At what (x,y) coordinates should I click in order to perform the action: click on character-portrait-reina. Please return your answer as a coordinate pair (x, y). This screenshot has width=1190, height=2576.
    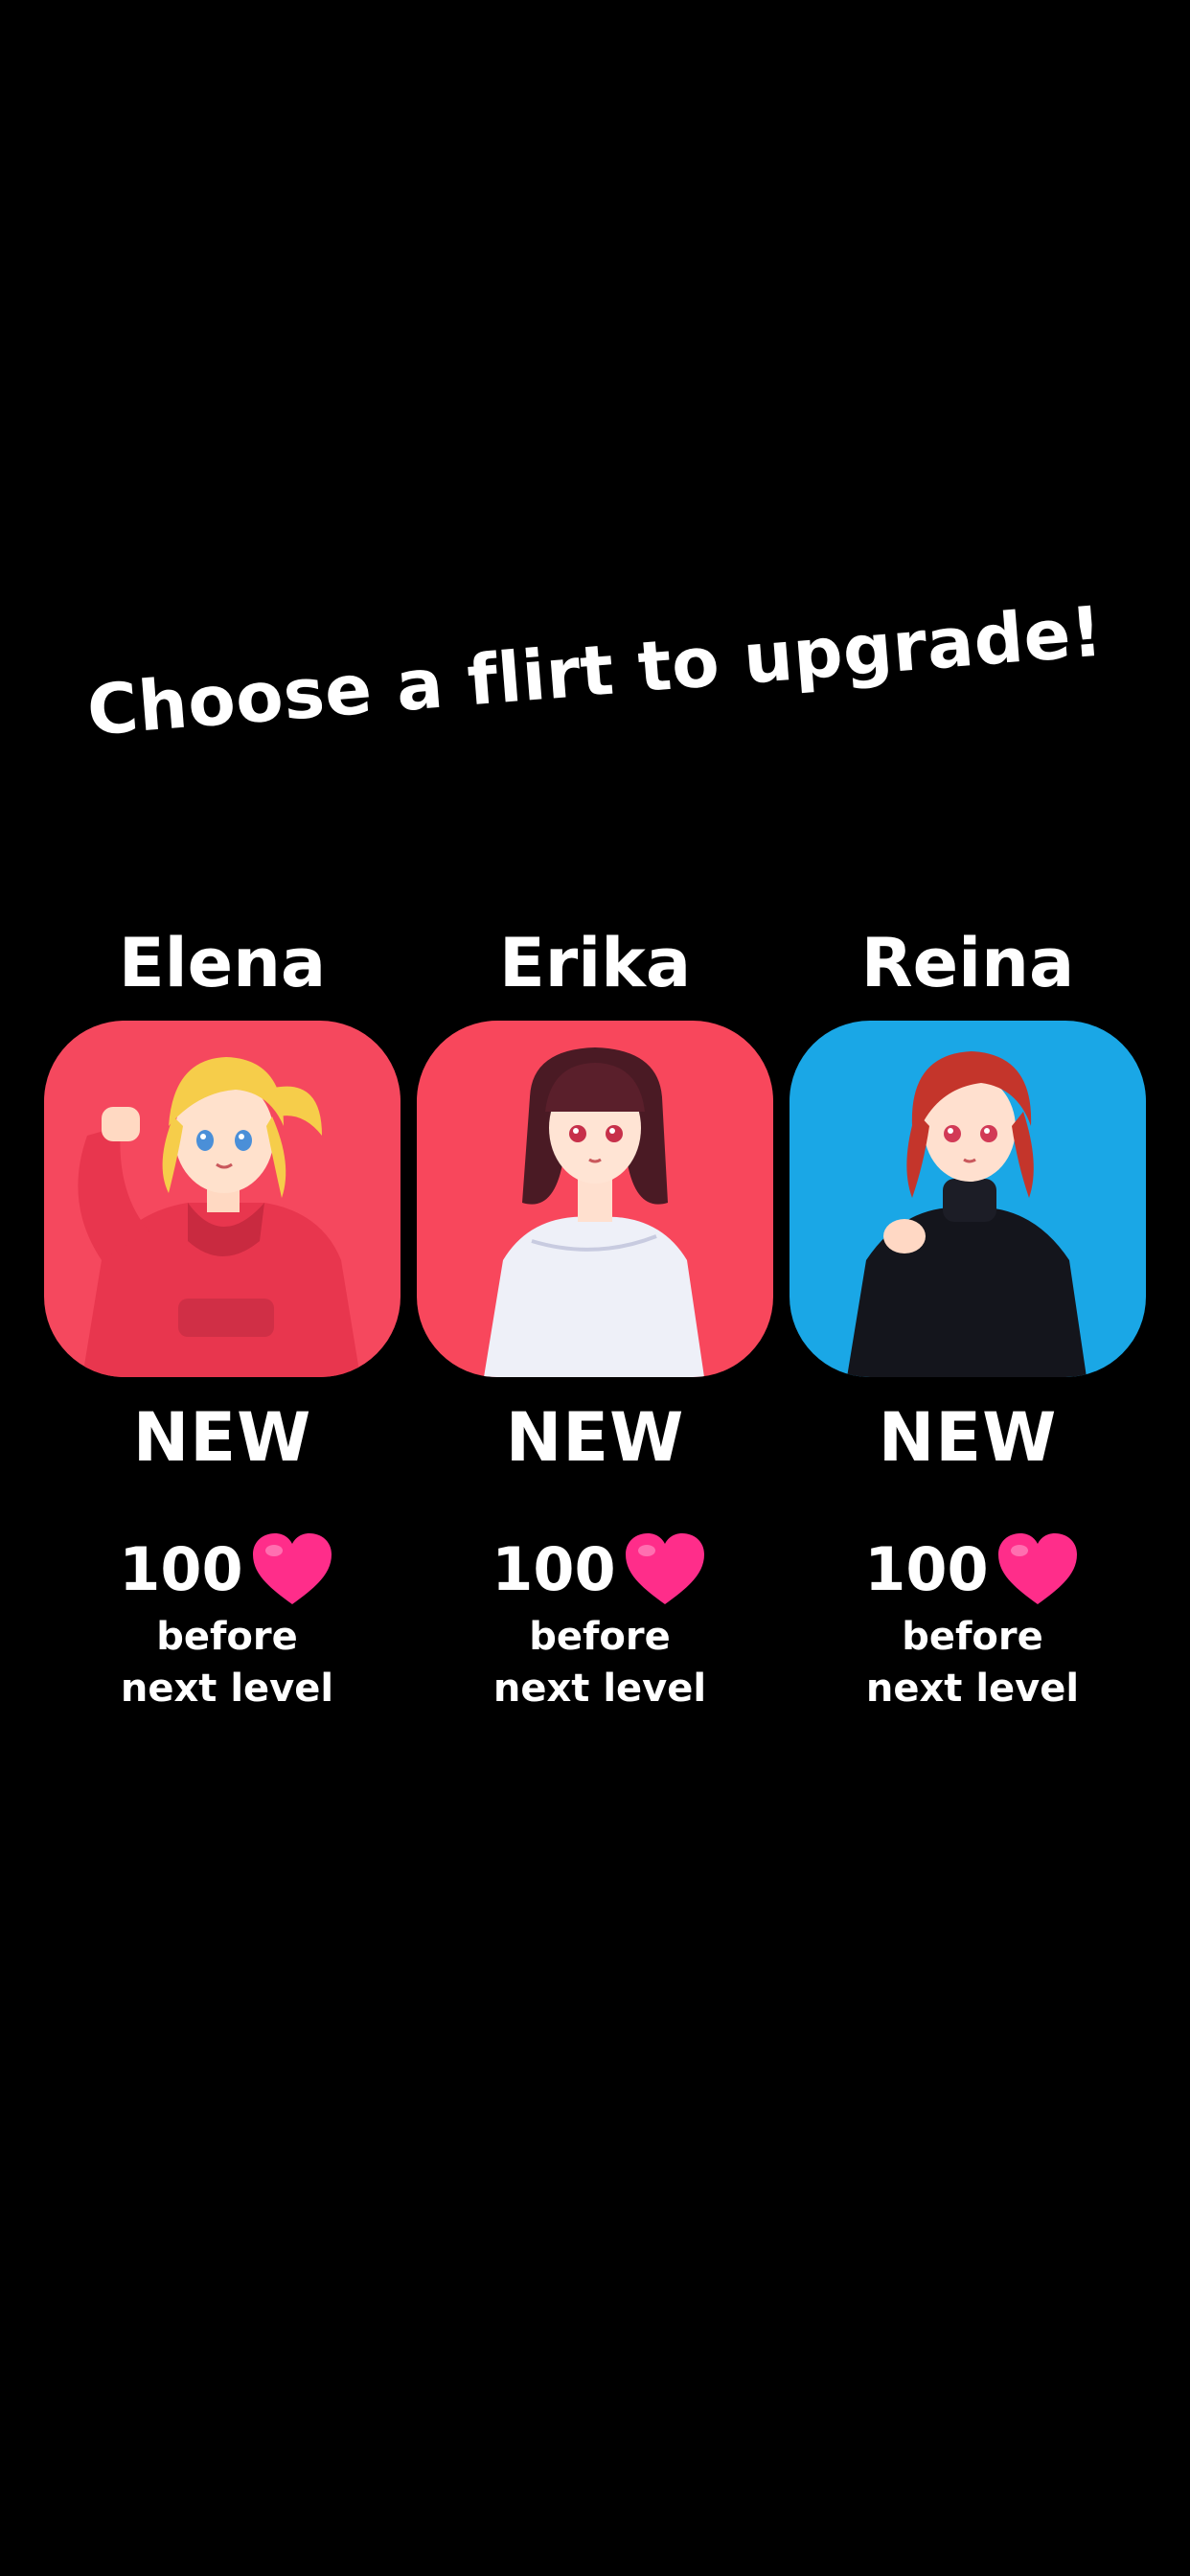
    Looking at the image, I should click on (968, 1199).